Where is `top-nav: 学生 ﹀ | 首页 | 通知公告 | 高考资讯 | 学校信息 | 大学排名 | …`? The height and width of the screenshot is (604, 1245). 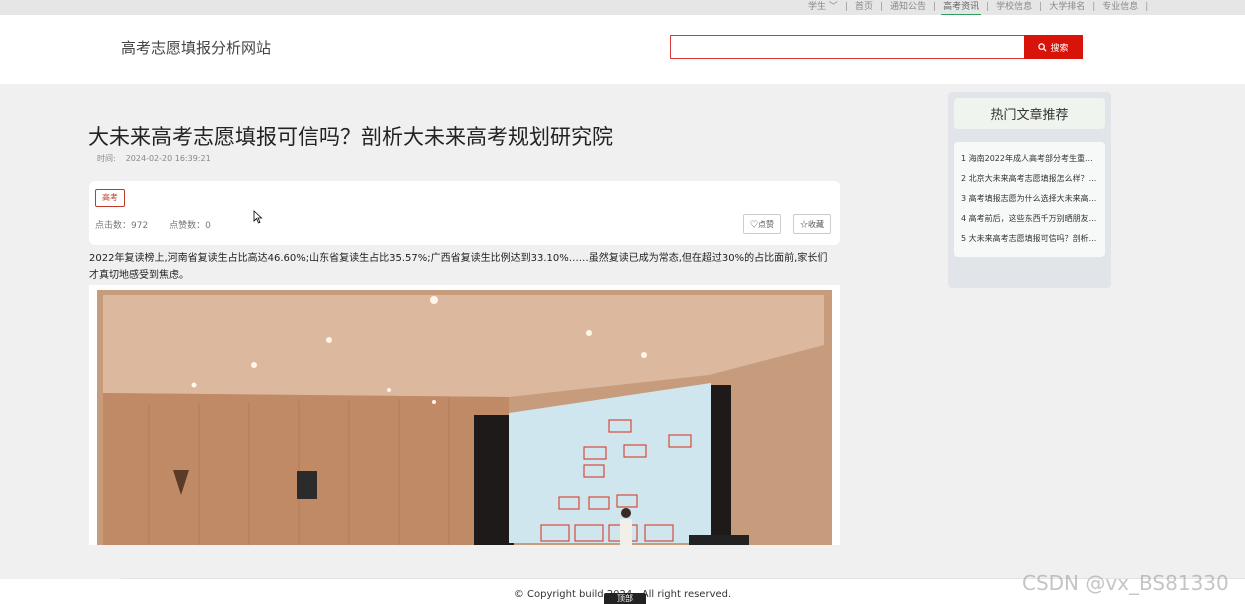
top-nav: 学生 ﹀ | 首页 | 通知公告 | 高考资讯 | 学校信息 | 大学排名 | … is located at coordinates (981, 8).